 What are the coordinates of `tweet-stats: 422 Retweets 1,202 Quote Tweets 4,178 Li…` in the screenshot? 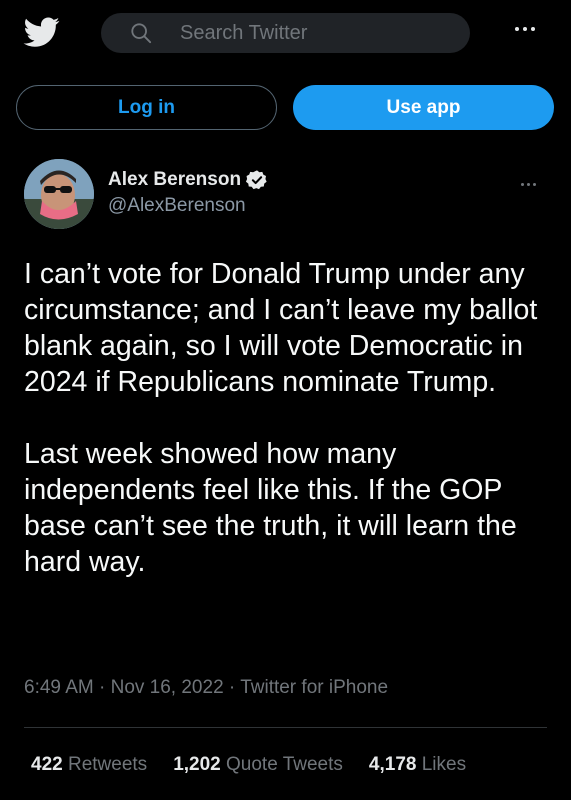 It's located at (248, 765).